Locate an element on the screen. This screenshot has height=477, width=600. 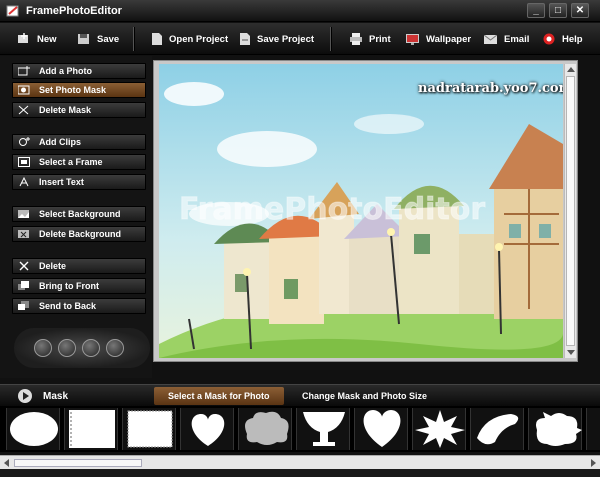
mask-thumb-heart is located at coordinates (381, 429).